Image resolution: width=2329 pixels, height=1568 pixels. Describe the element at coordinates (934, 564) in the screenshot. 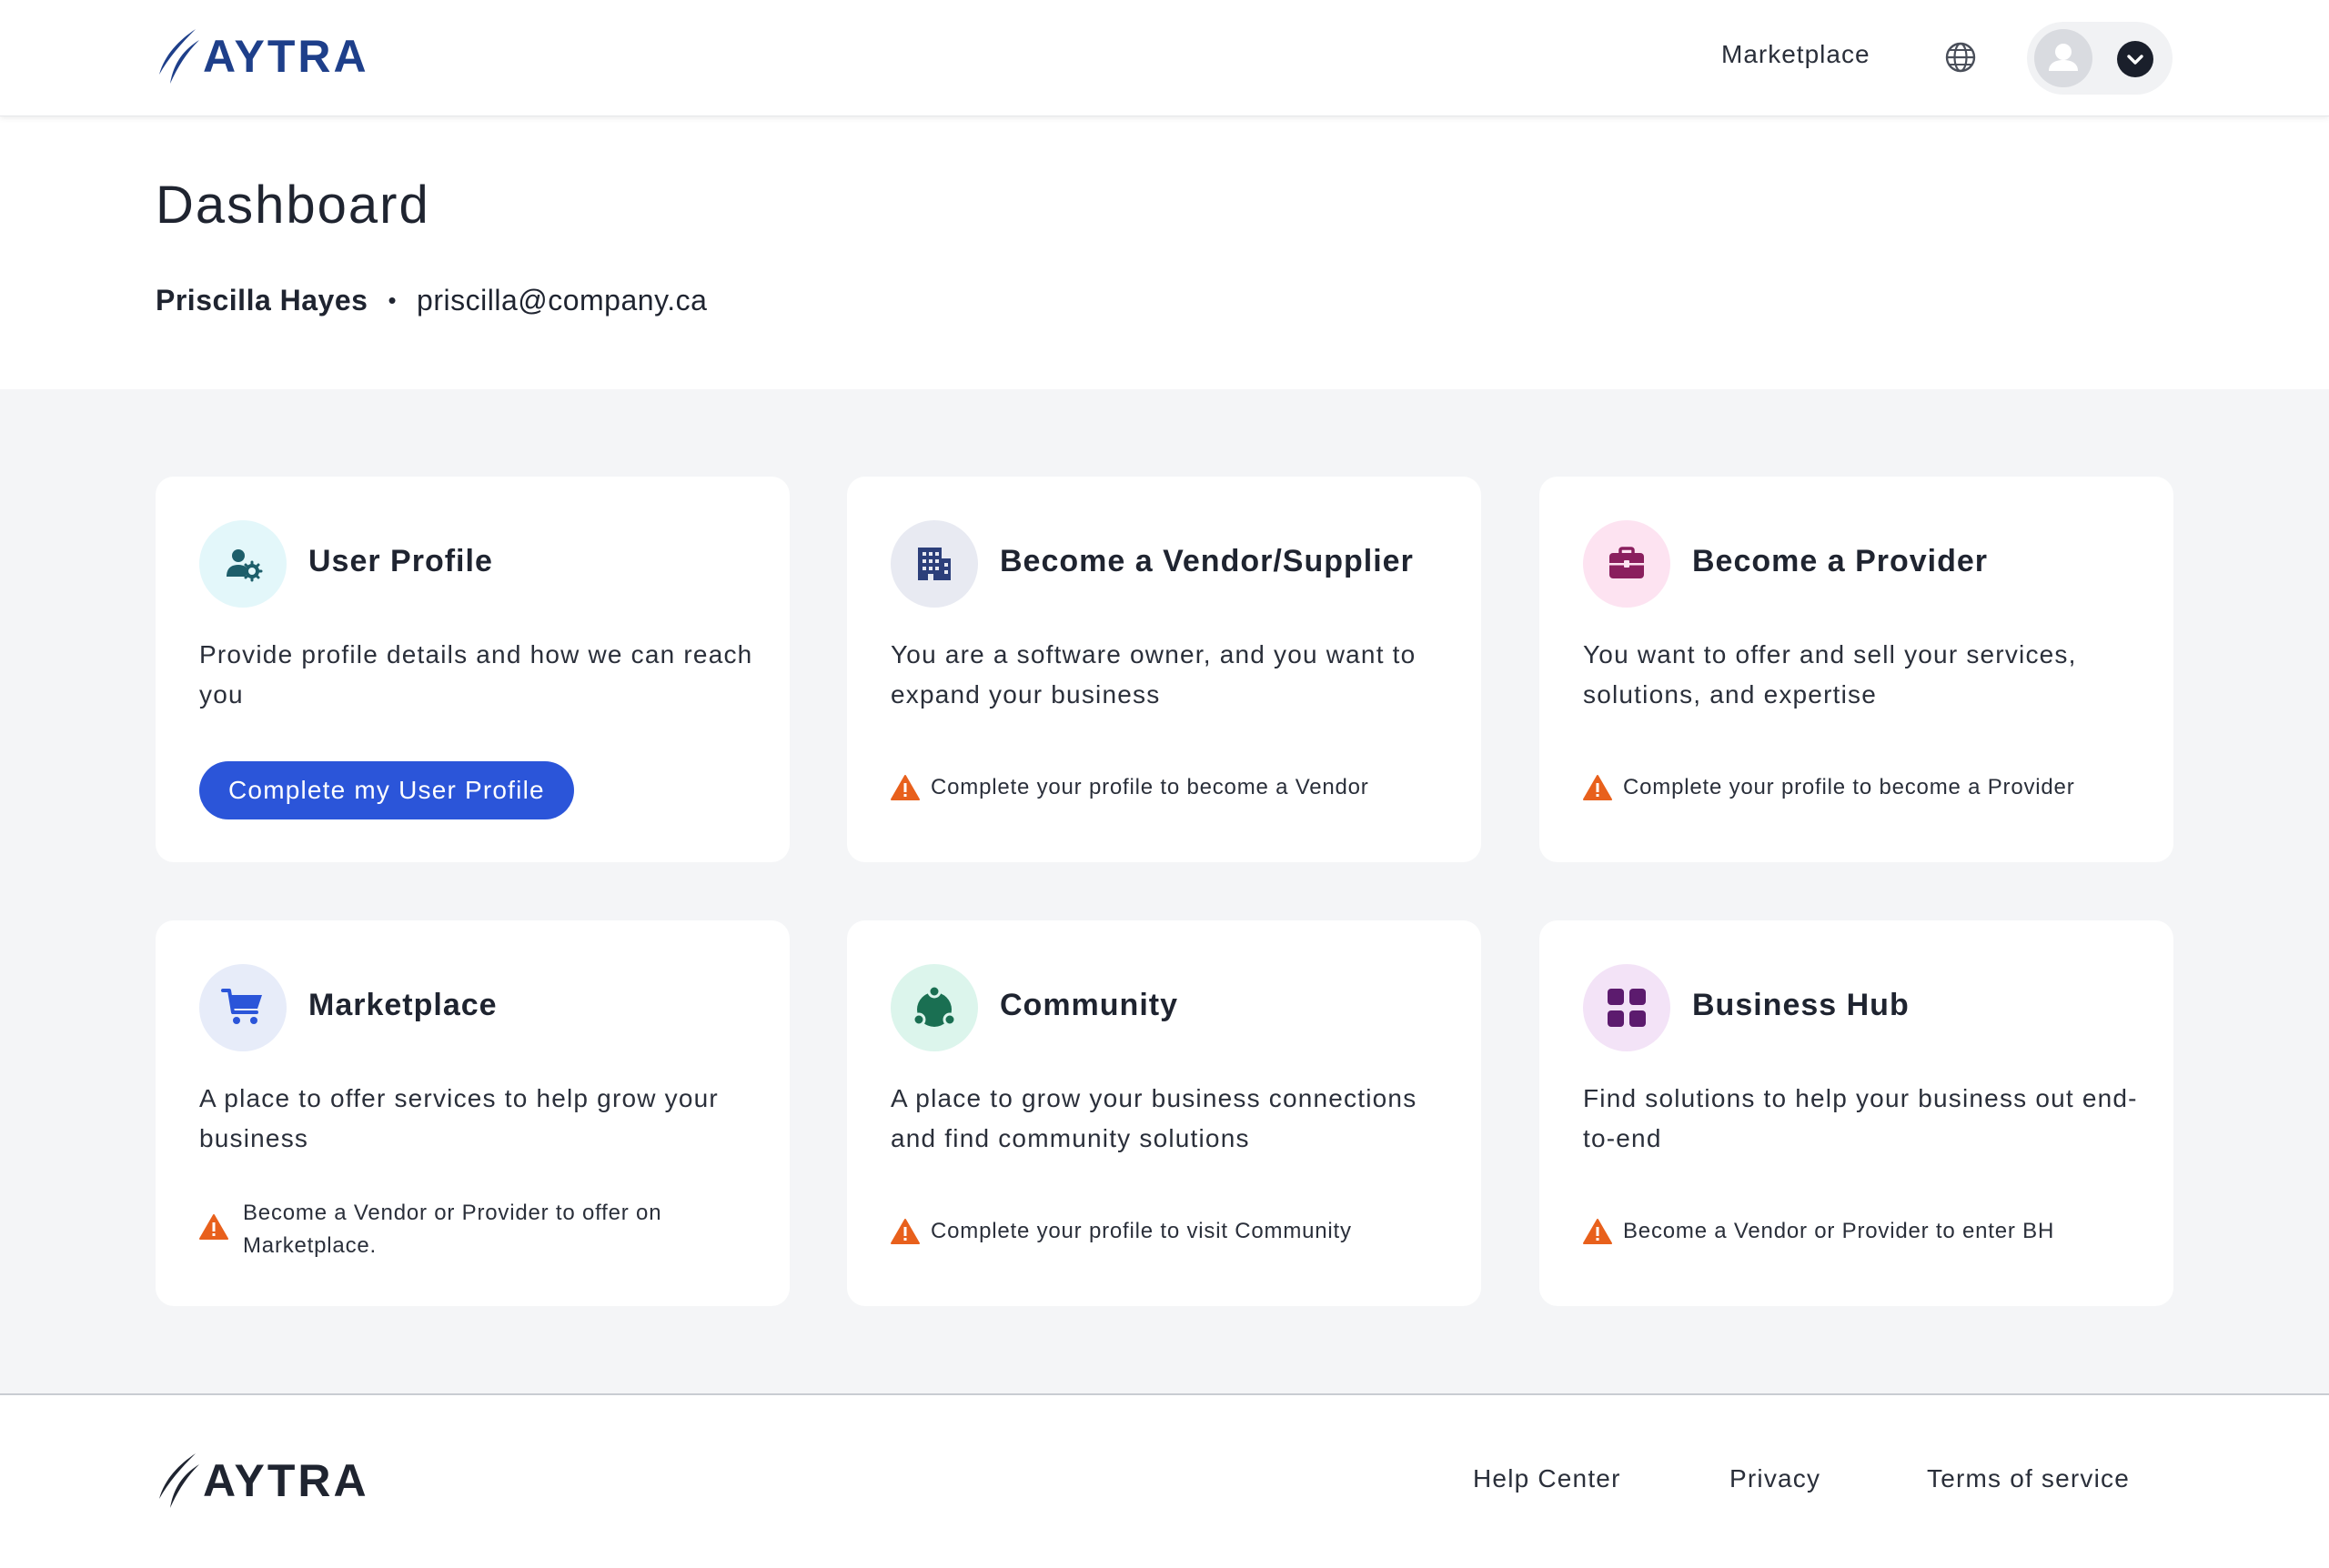

I see `building-icon` at that location.